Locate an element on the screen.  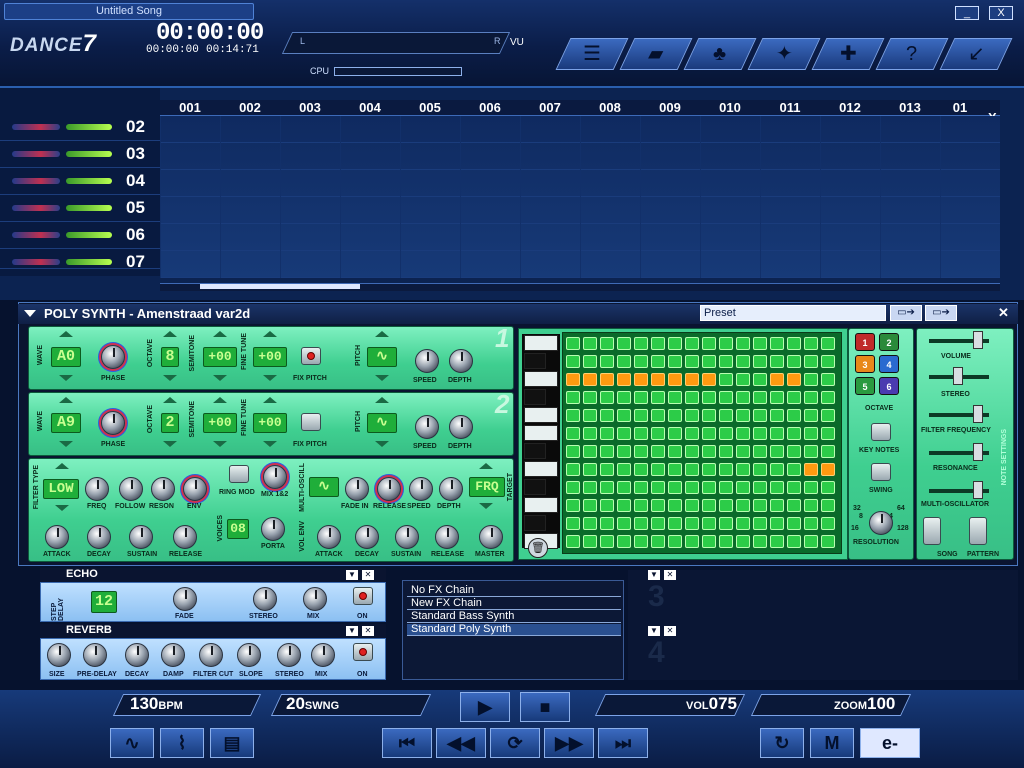
vol-sustain-knob is located at coordinates (407, 537).